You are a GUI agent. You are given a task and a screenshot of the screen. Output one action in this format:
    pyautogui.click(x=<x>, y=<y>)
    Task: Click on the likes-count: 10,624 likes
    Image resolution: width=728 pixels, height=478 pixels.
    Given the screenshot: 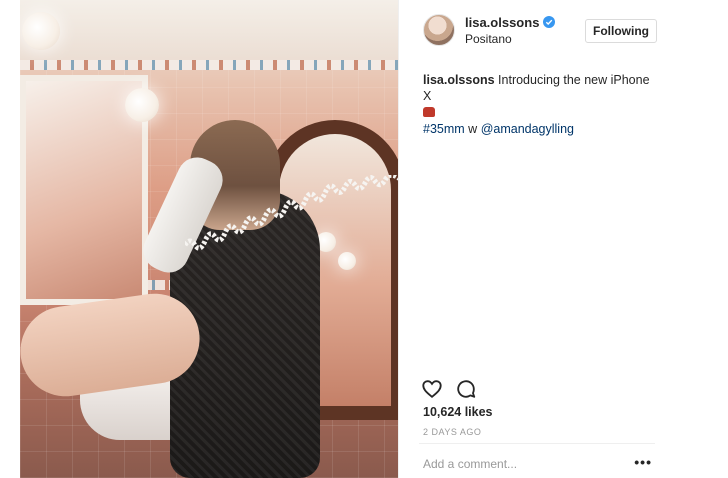 What is the action you would take?
    pyautogui.click(x=458, y=412)
    